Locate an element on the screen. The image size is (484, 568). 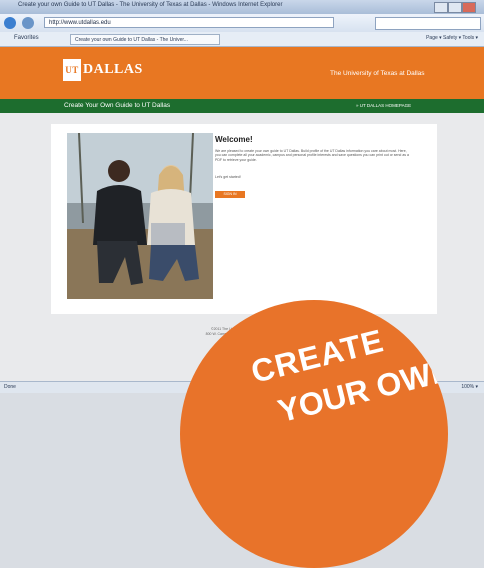
address-bar: http://www.utdallas.edu is located at coordinates (242, 23).